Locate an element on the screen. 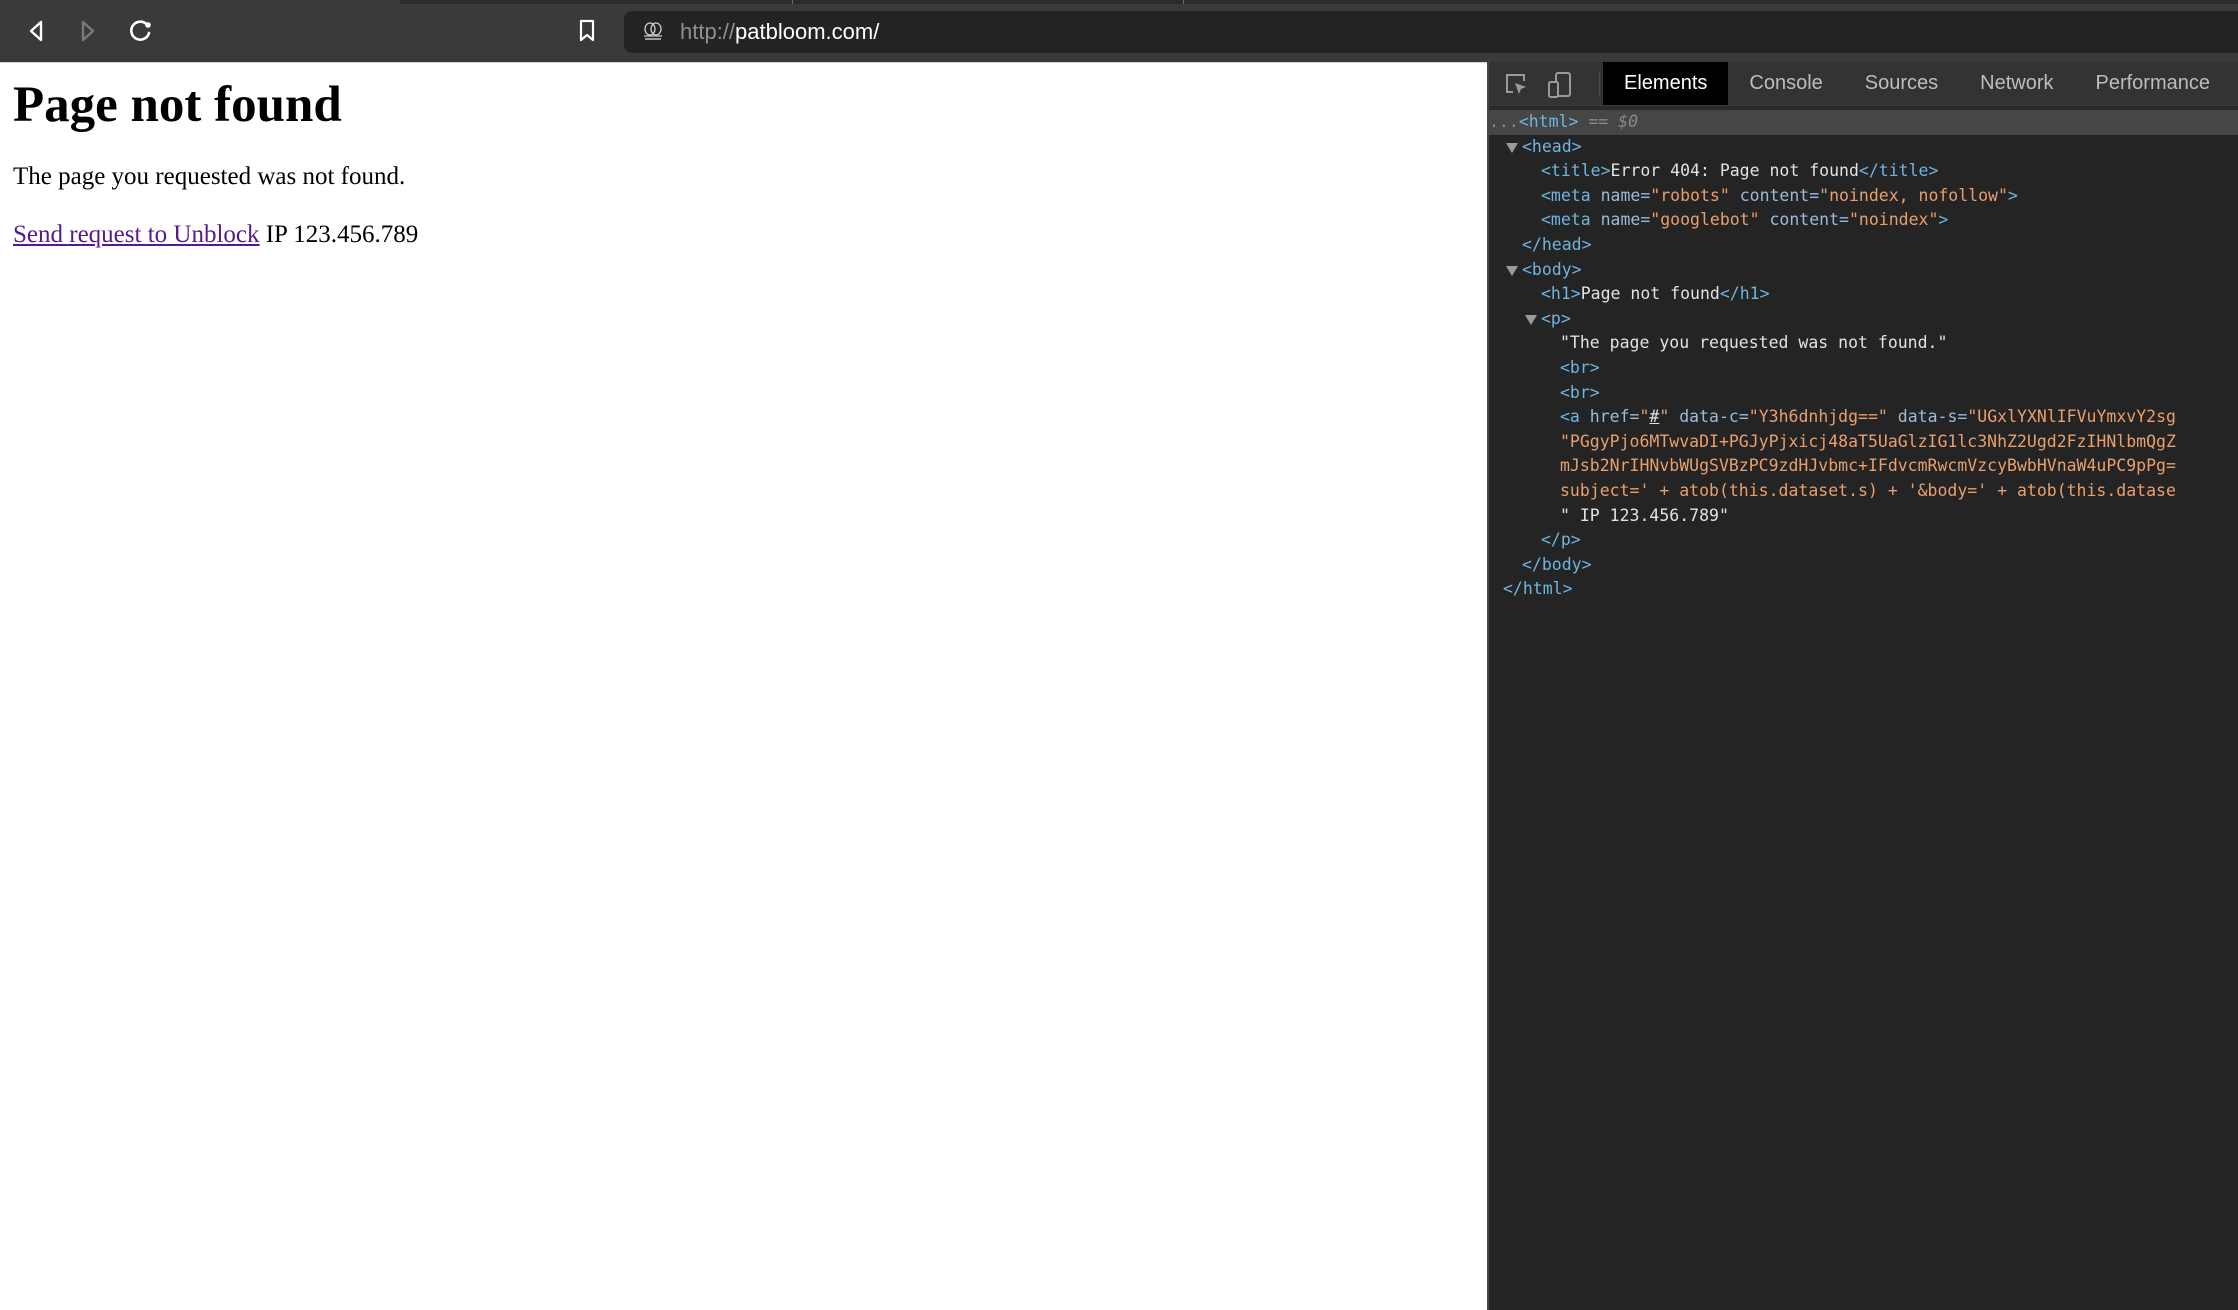 This screenshot has width=2238, height=1310. attr-value: "UGxlYXNlIFVuYmxvY2sg is located at coordinates (2071, 417).